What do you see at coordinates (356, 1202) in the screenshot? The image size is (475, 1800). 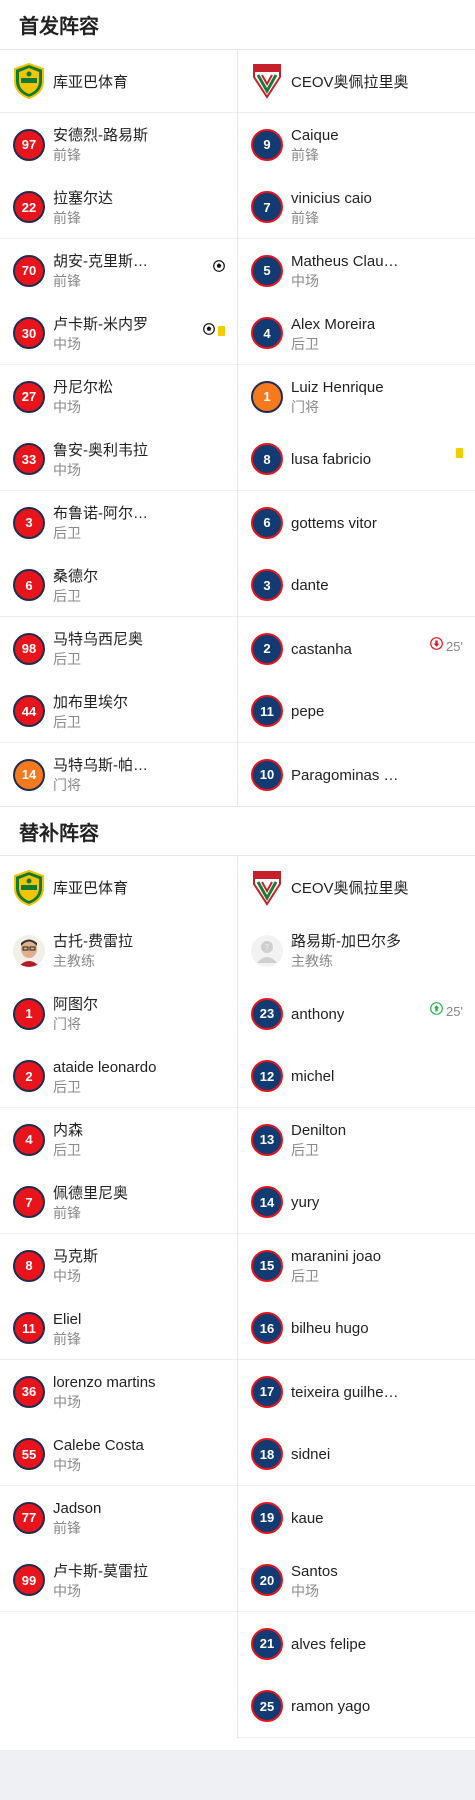 I see `player-row: 14 yury` at bounding box center [356, 1202].